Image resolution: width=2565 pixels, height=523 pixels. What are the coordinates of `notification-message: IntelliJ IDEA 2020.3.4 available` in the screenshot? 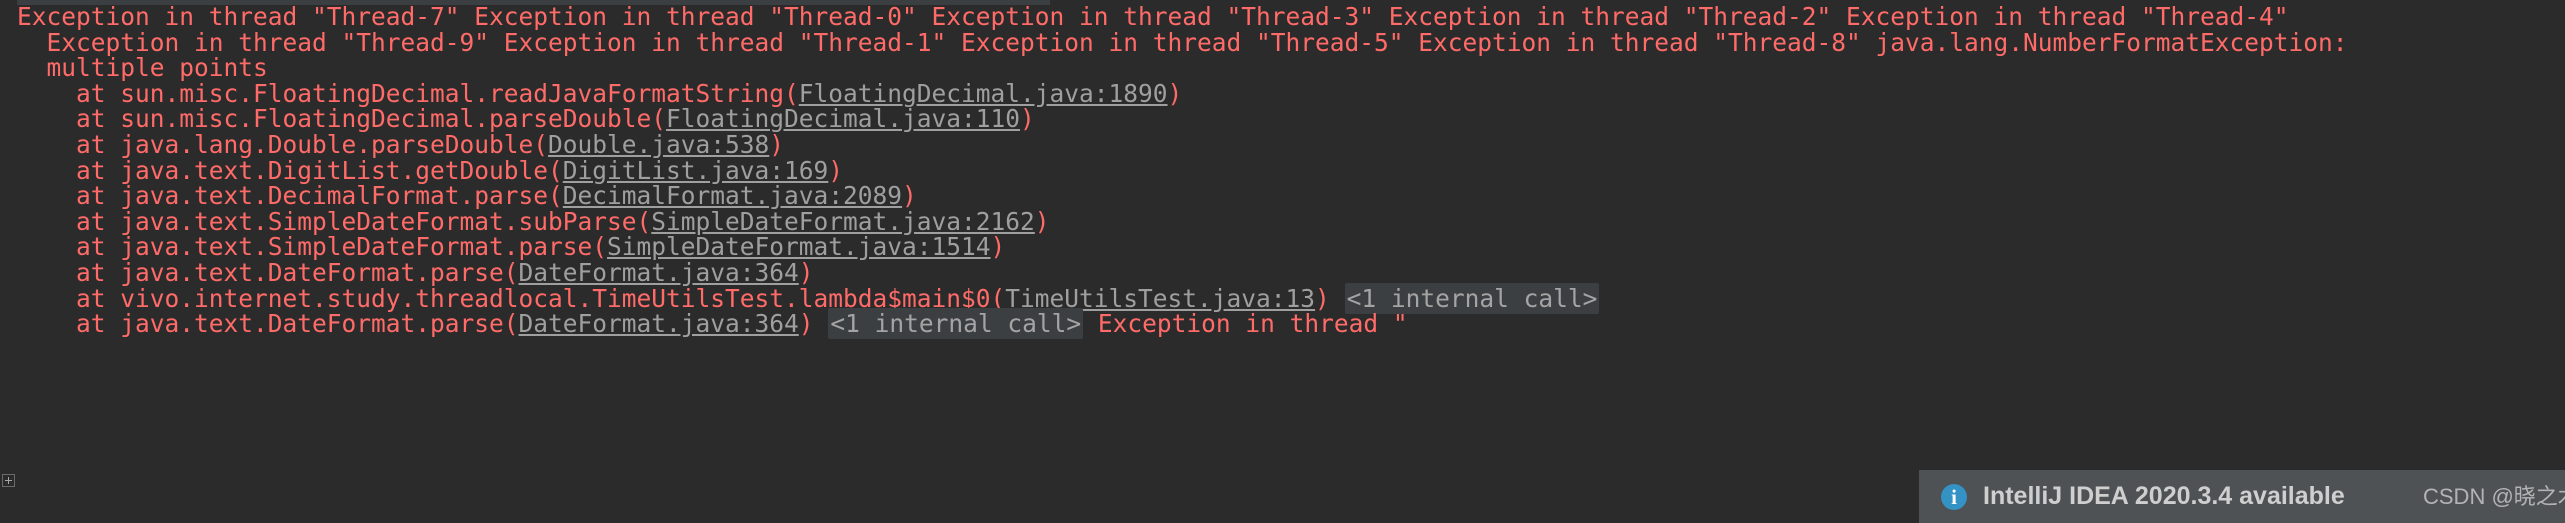 It's located at (2164, 496).